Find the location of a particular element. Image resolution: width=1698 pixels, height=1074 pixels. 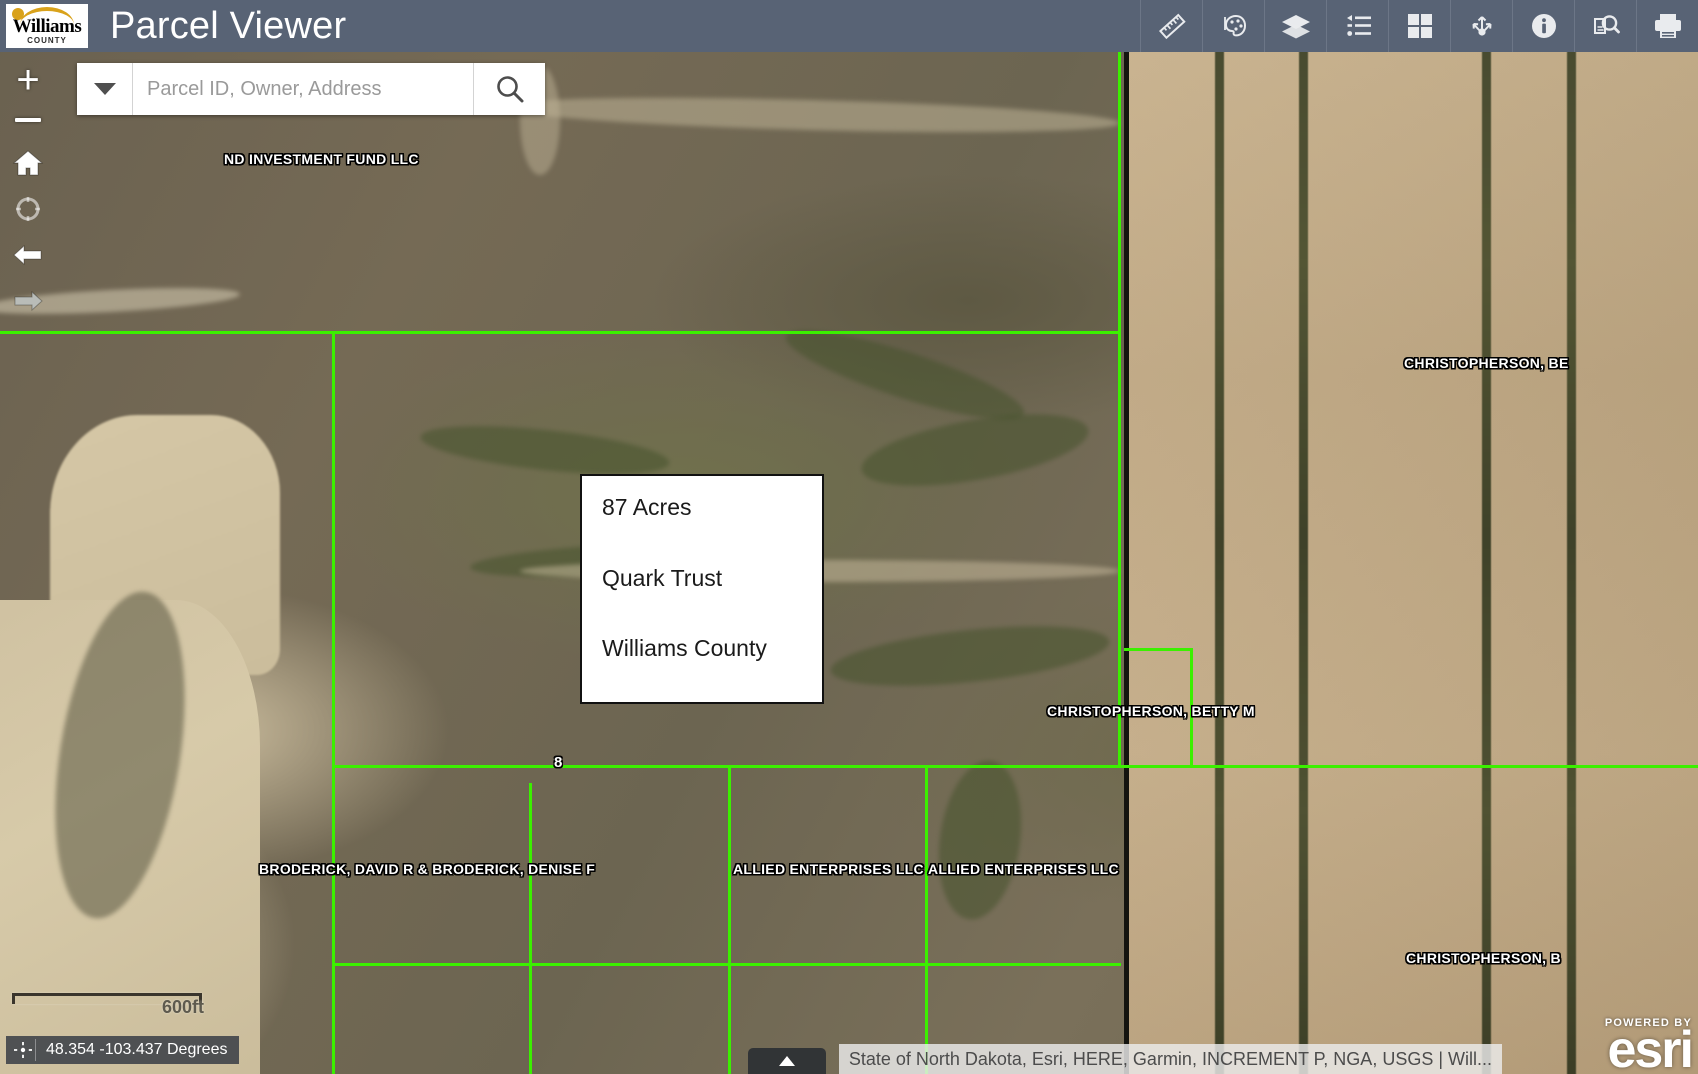

share-icon is located at coordinates (1481, 26).